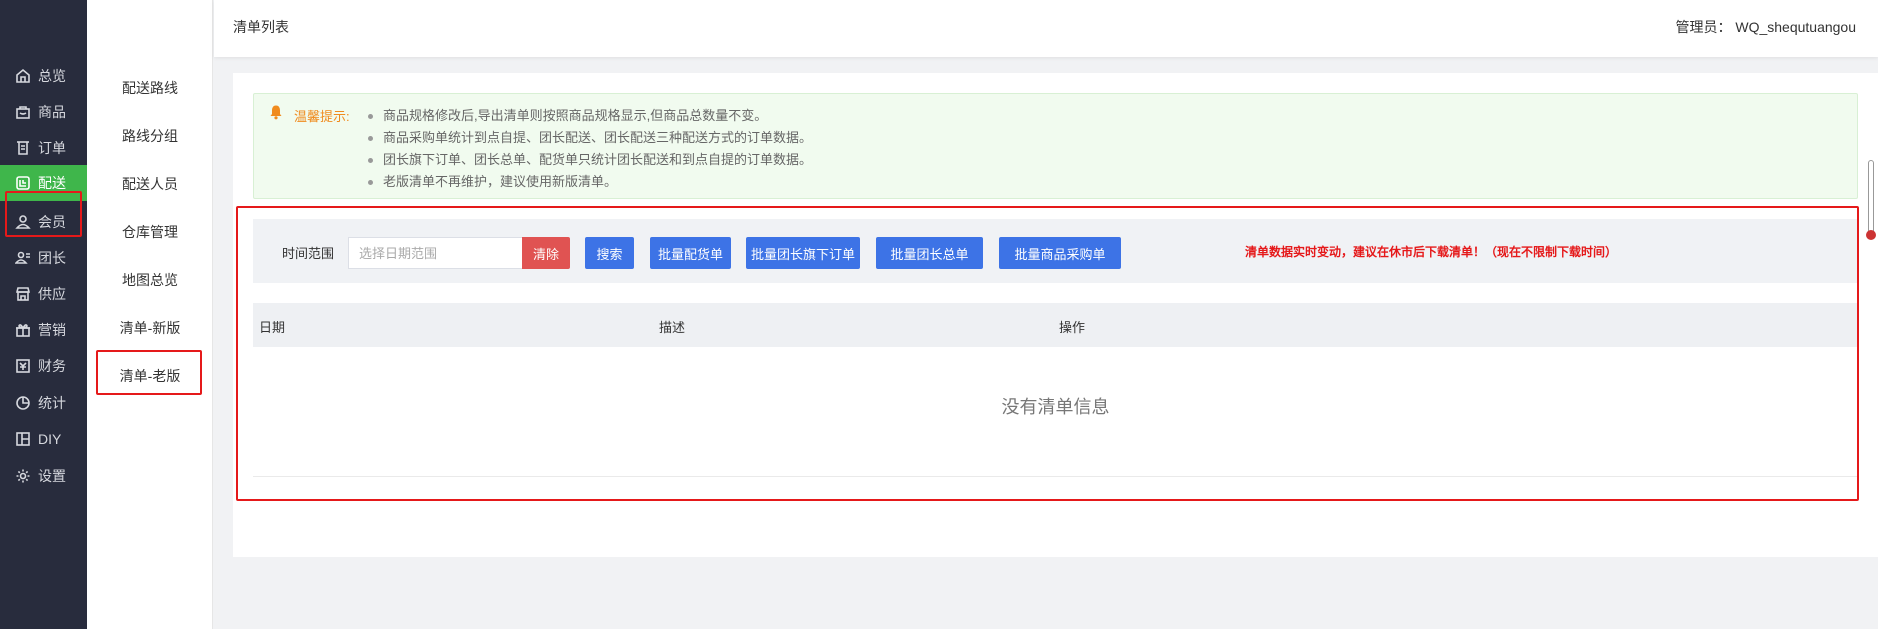 This screenshot has height=629, width=1878. I want to click on sidebar-item-goods: 商品, so click(43, 112).